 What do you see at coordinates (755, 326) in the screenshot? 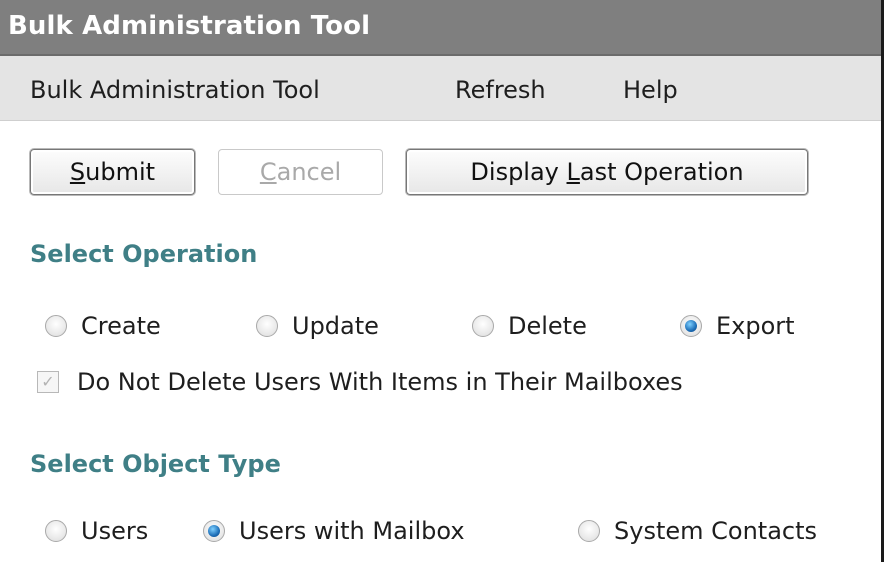
I see `radio-export-label: Export` at bounding box center [755, 326].